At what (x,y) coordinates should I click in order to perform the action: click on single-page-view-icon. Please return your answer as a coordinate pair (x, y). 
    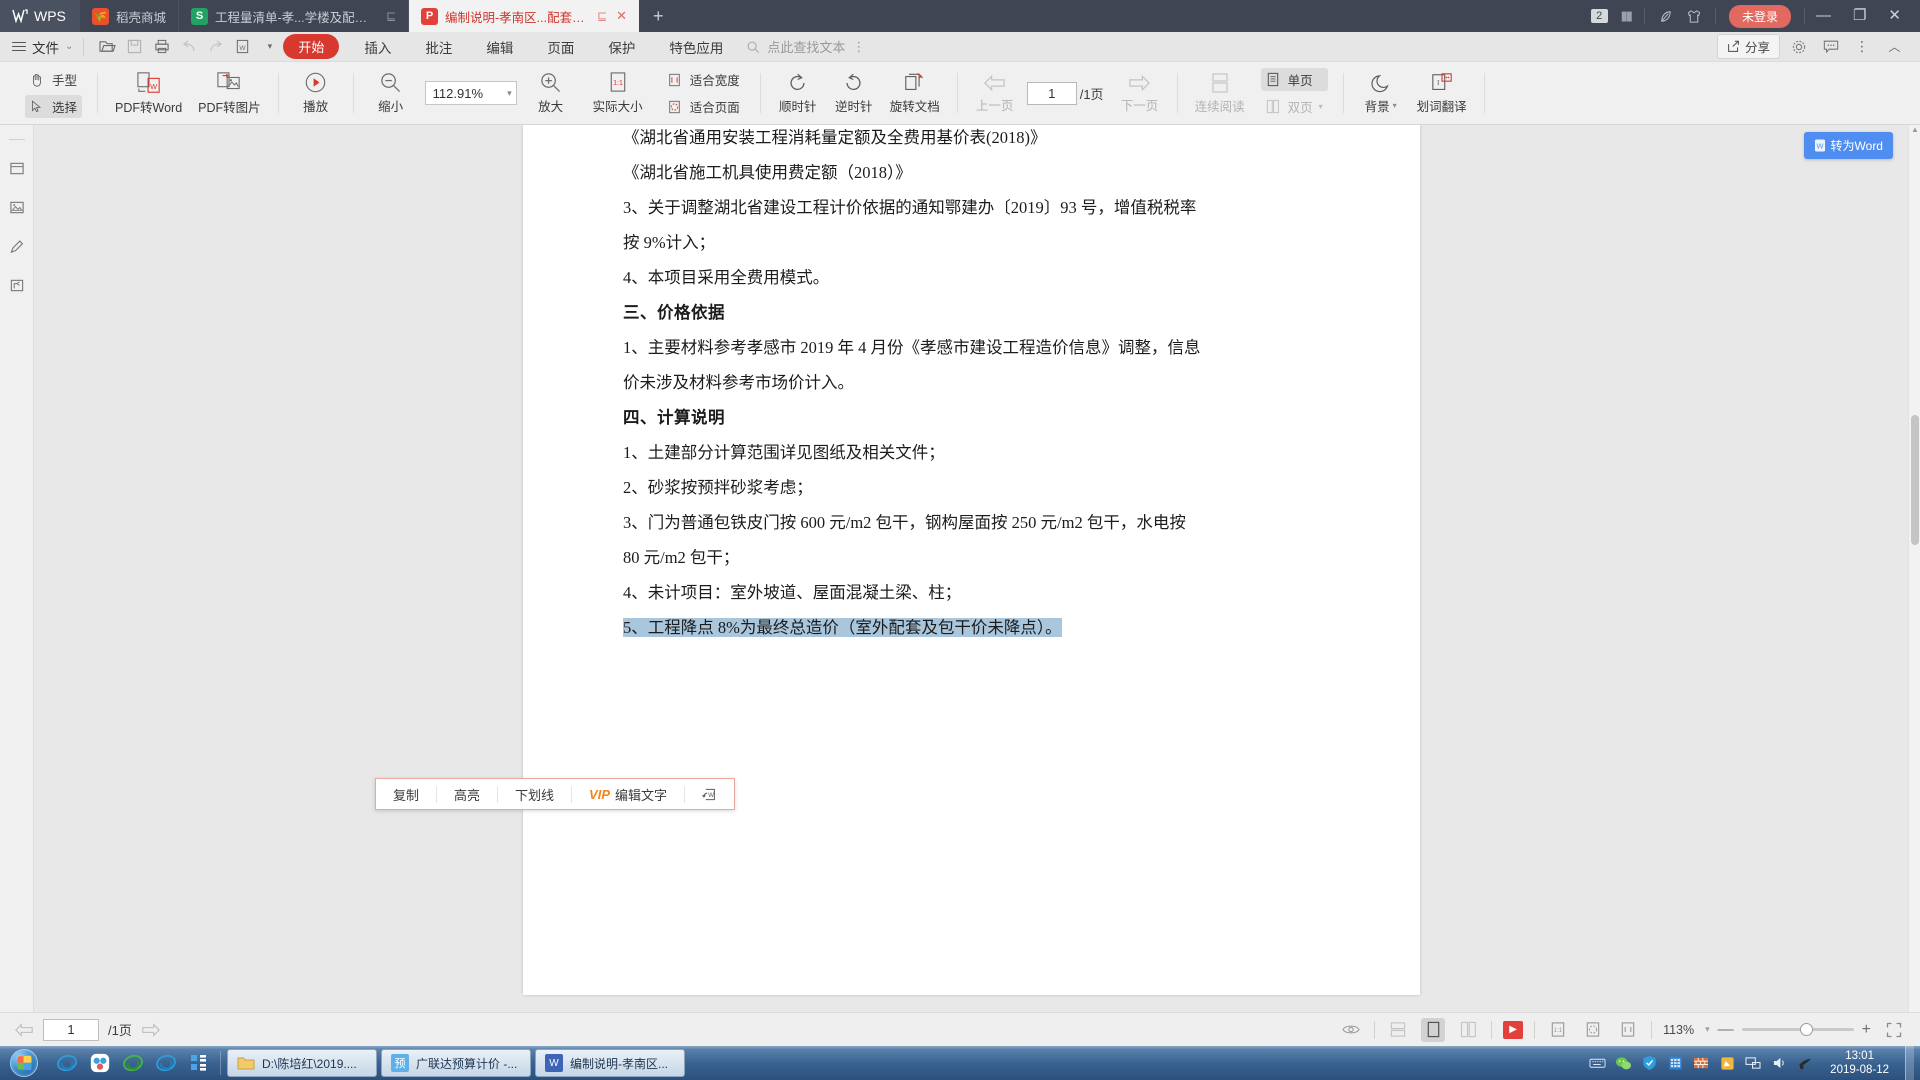
    Looking at the image, I should click on (1433, 1029).